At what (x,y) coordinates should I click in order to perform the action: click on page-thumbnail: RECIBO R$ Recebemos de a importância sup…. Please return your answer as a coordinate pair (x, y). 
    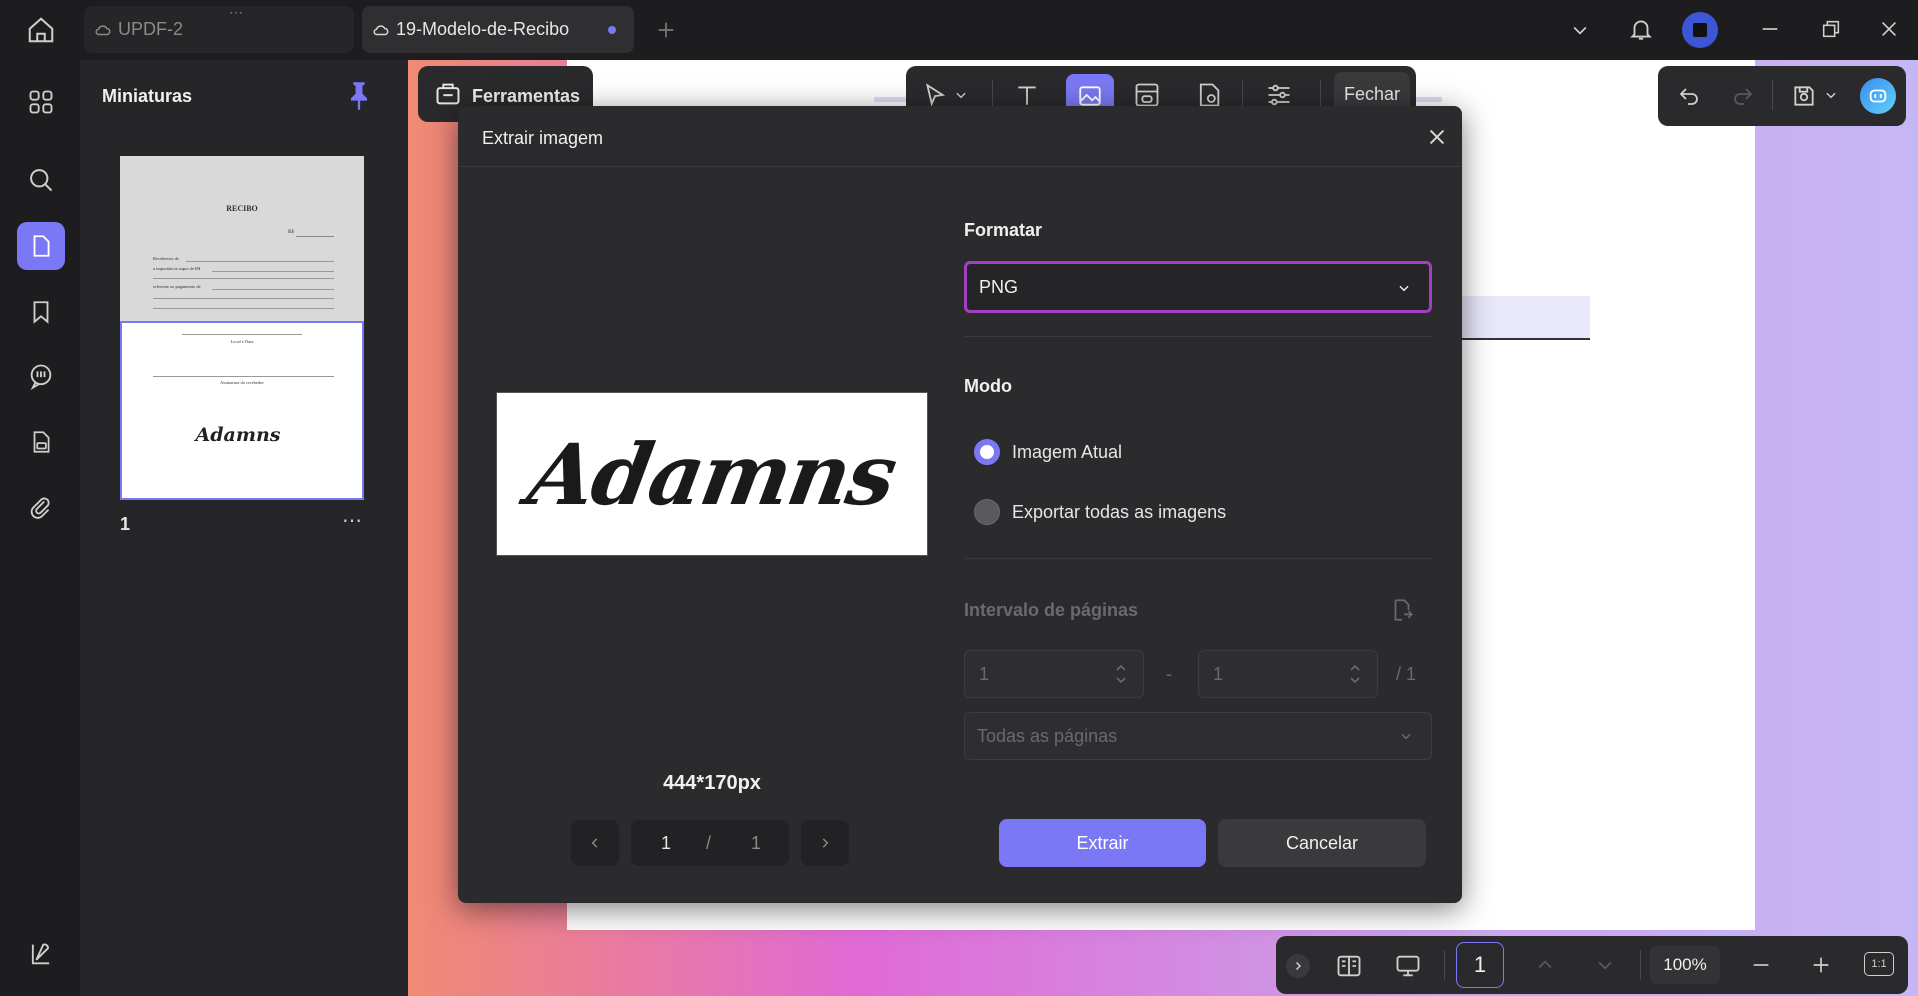
    Looking at the image, I should click on (242, 328).